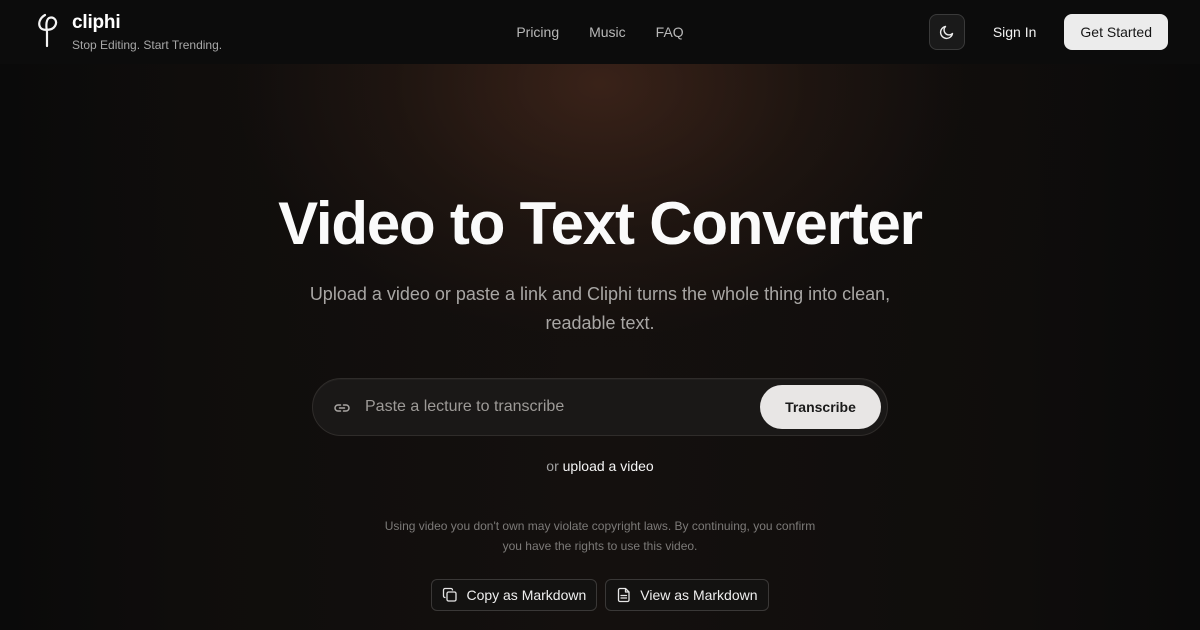 The width and height of the screenshot is (1200, 630). I want to click on nav-link-faq: FAQ, so click(670, 32).